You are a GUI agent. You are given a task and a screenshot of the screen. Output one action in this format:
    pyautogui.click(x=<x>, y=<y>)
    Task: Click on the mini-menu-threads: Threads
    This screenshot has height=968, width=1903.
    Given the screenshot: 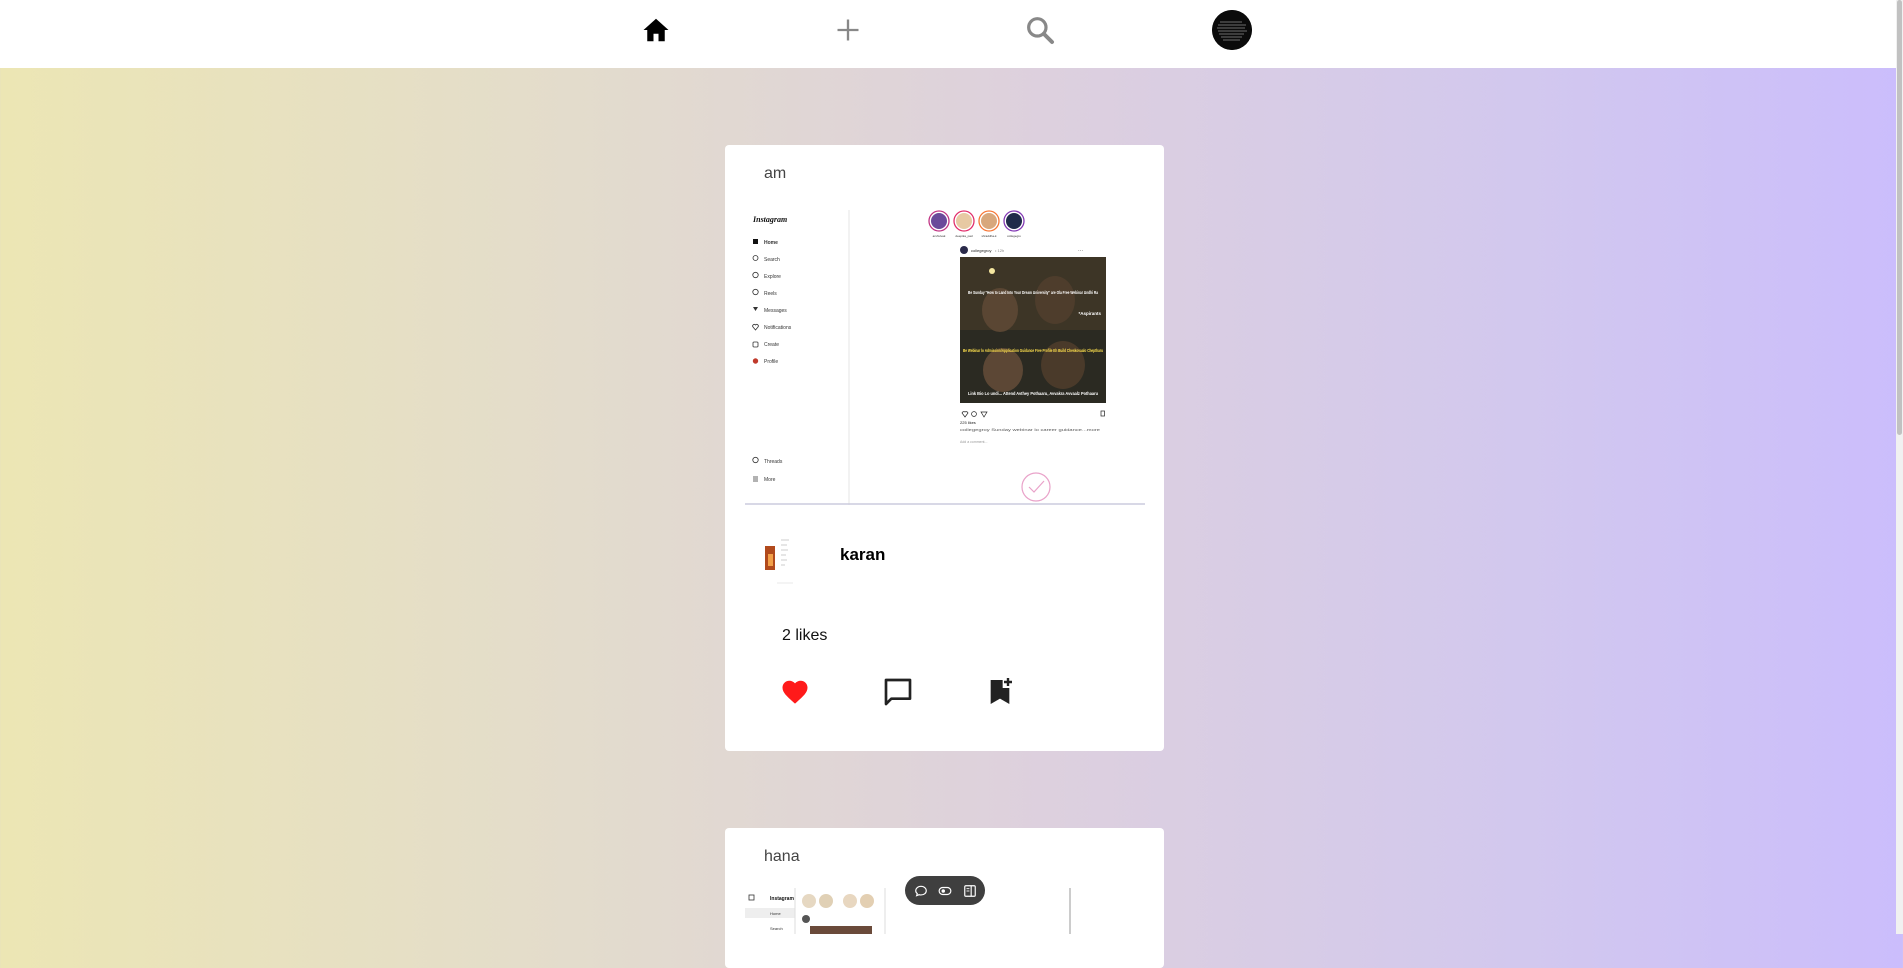 What is the action you would take?
    pyautogui.click(x=773, y=462)
    